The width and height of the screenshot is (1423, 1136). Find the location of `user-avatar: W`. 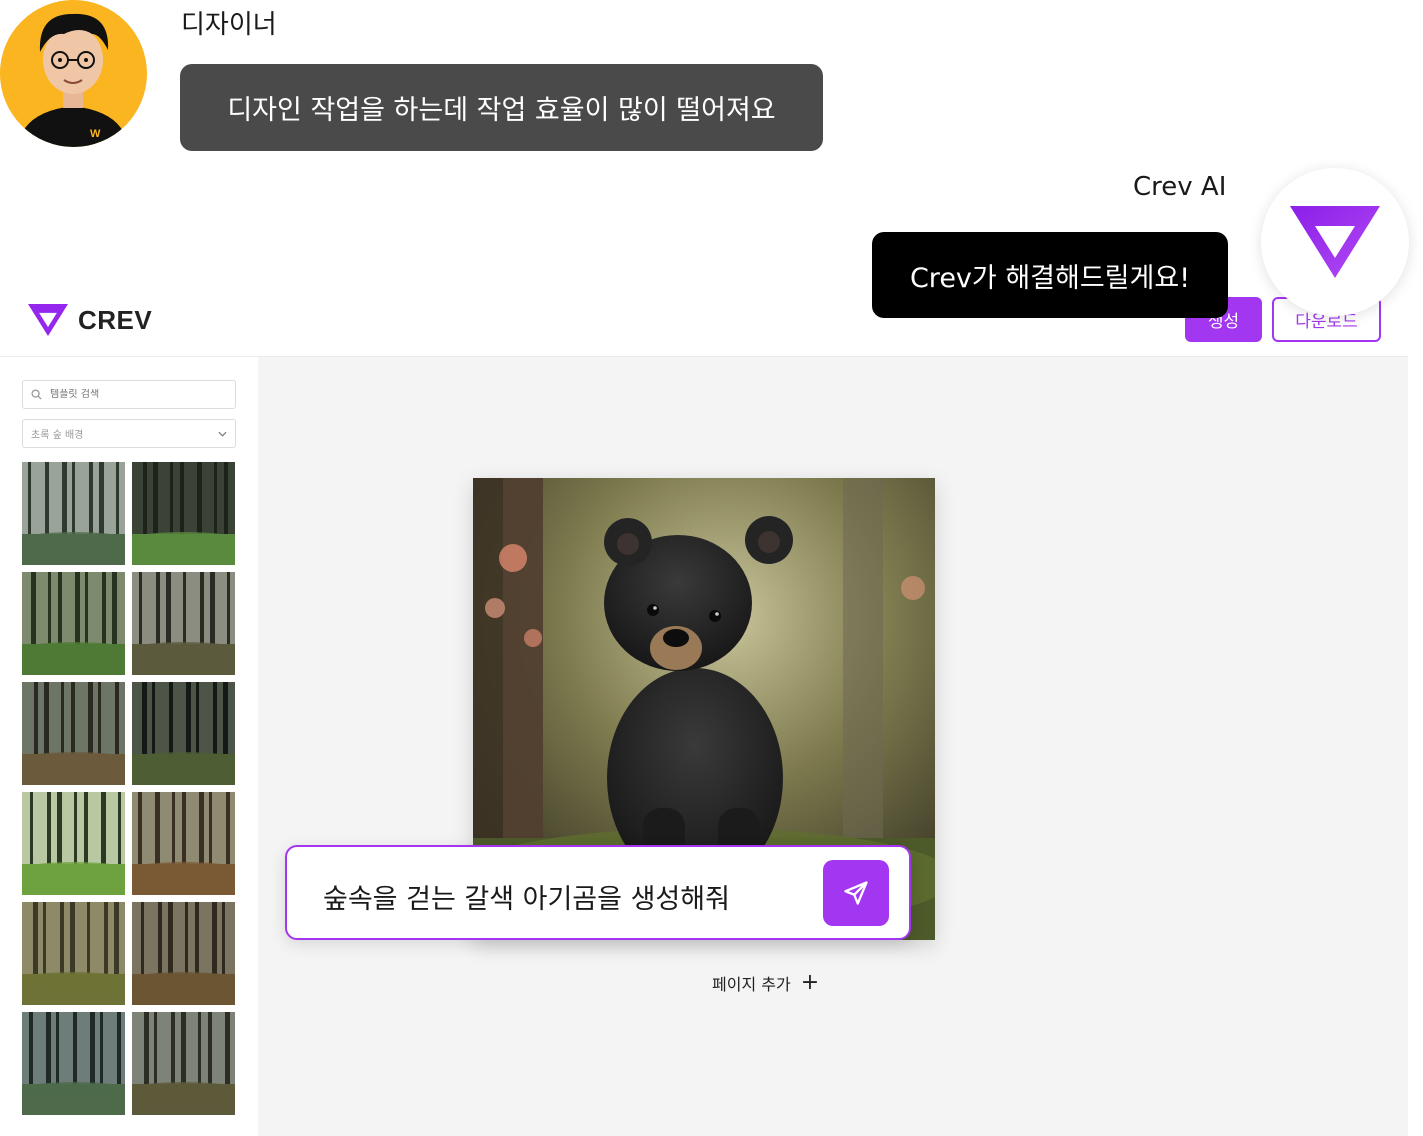

user-avatar: W is located at coordinates (73, 73).